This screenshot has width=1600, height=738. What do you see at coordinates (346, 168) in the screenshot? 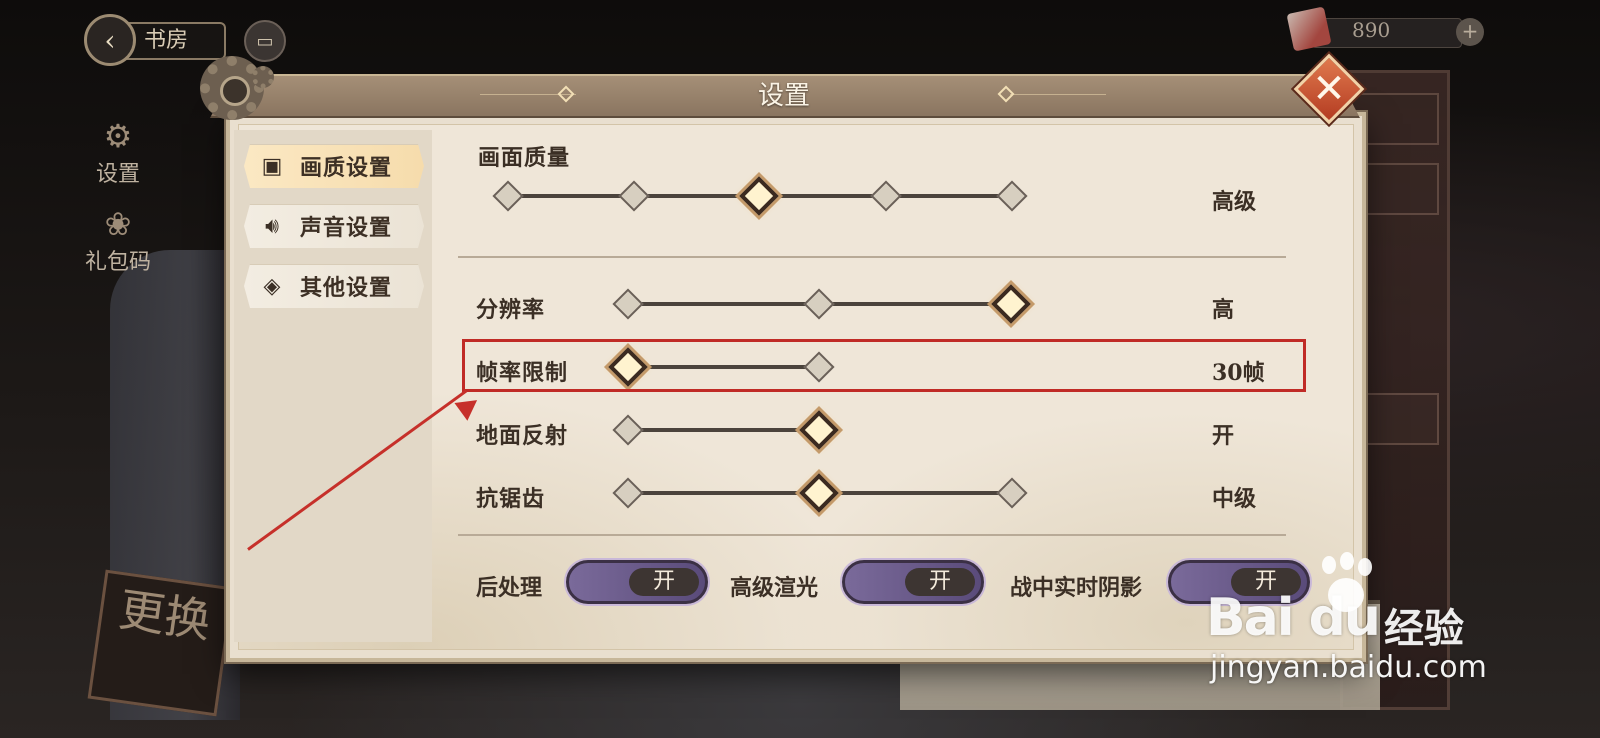
I see `tab-label: 画质设置` at bounding box center [346, 168].